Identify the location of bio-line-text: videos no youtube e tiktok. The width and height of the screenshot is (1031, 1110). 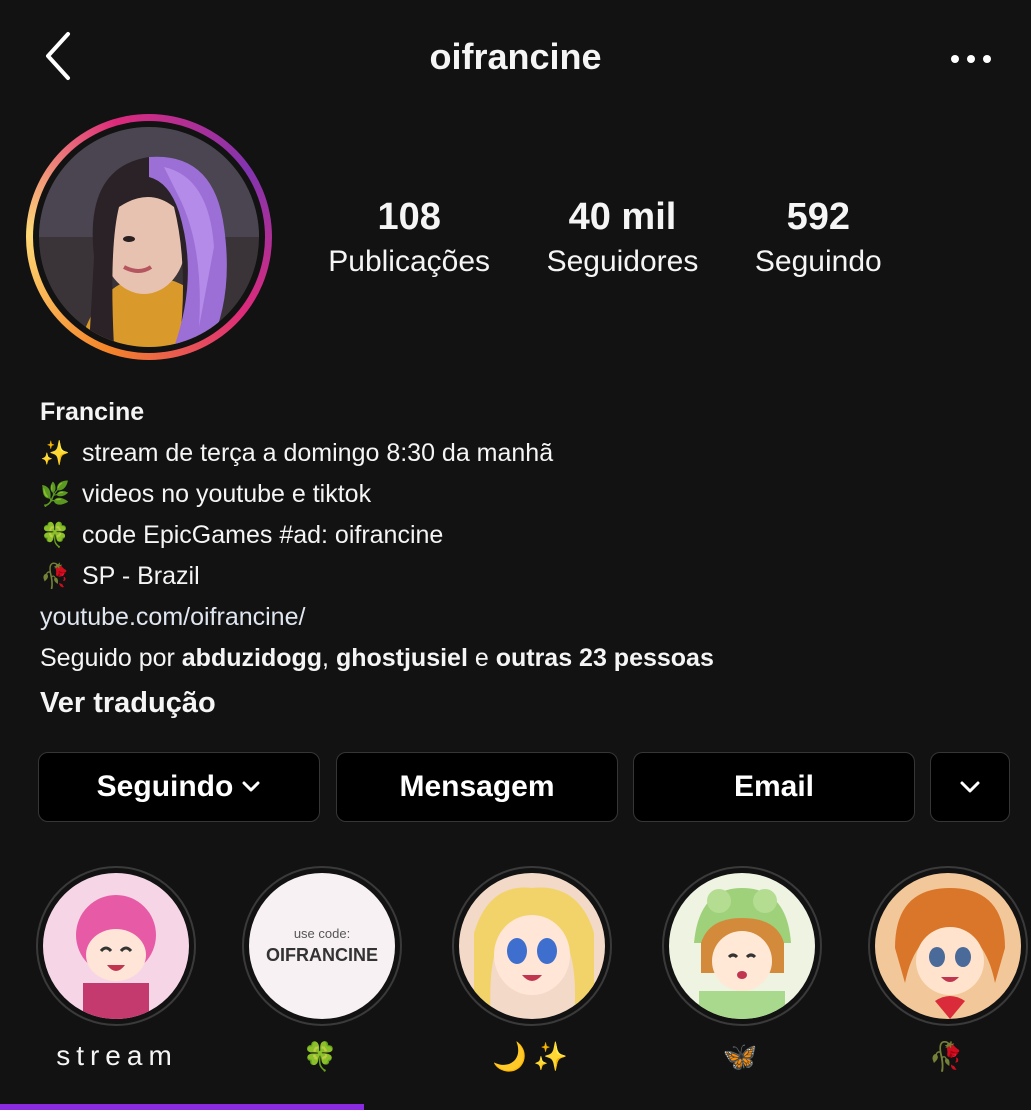
(227, 494).